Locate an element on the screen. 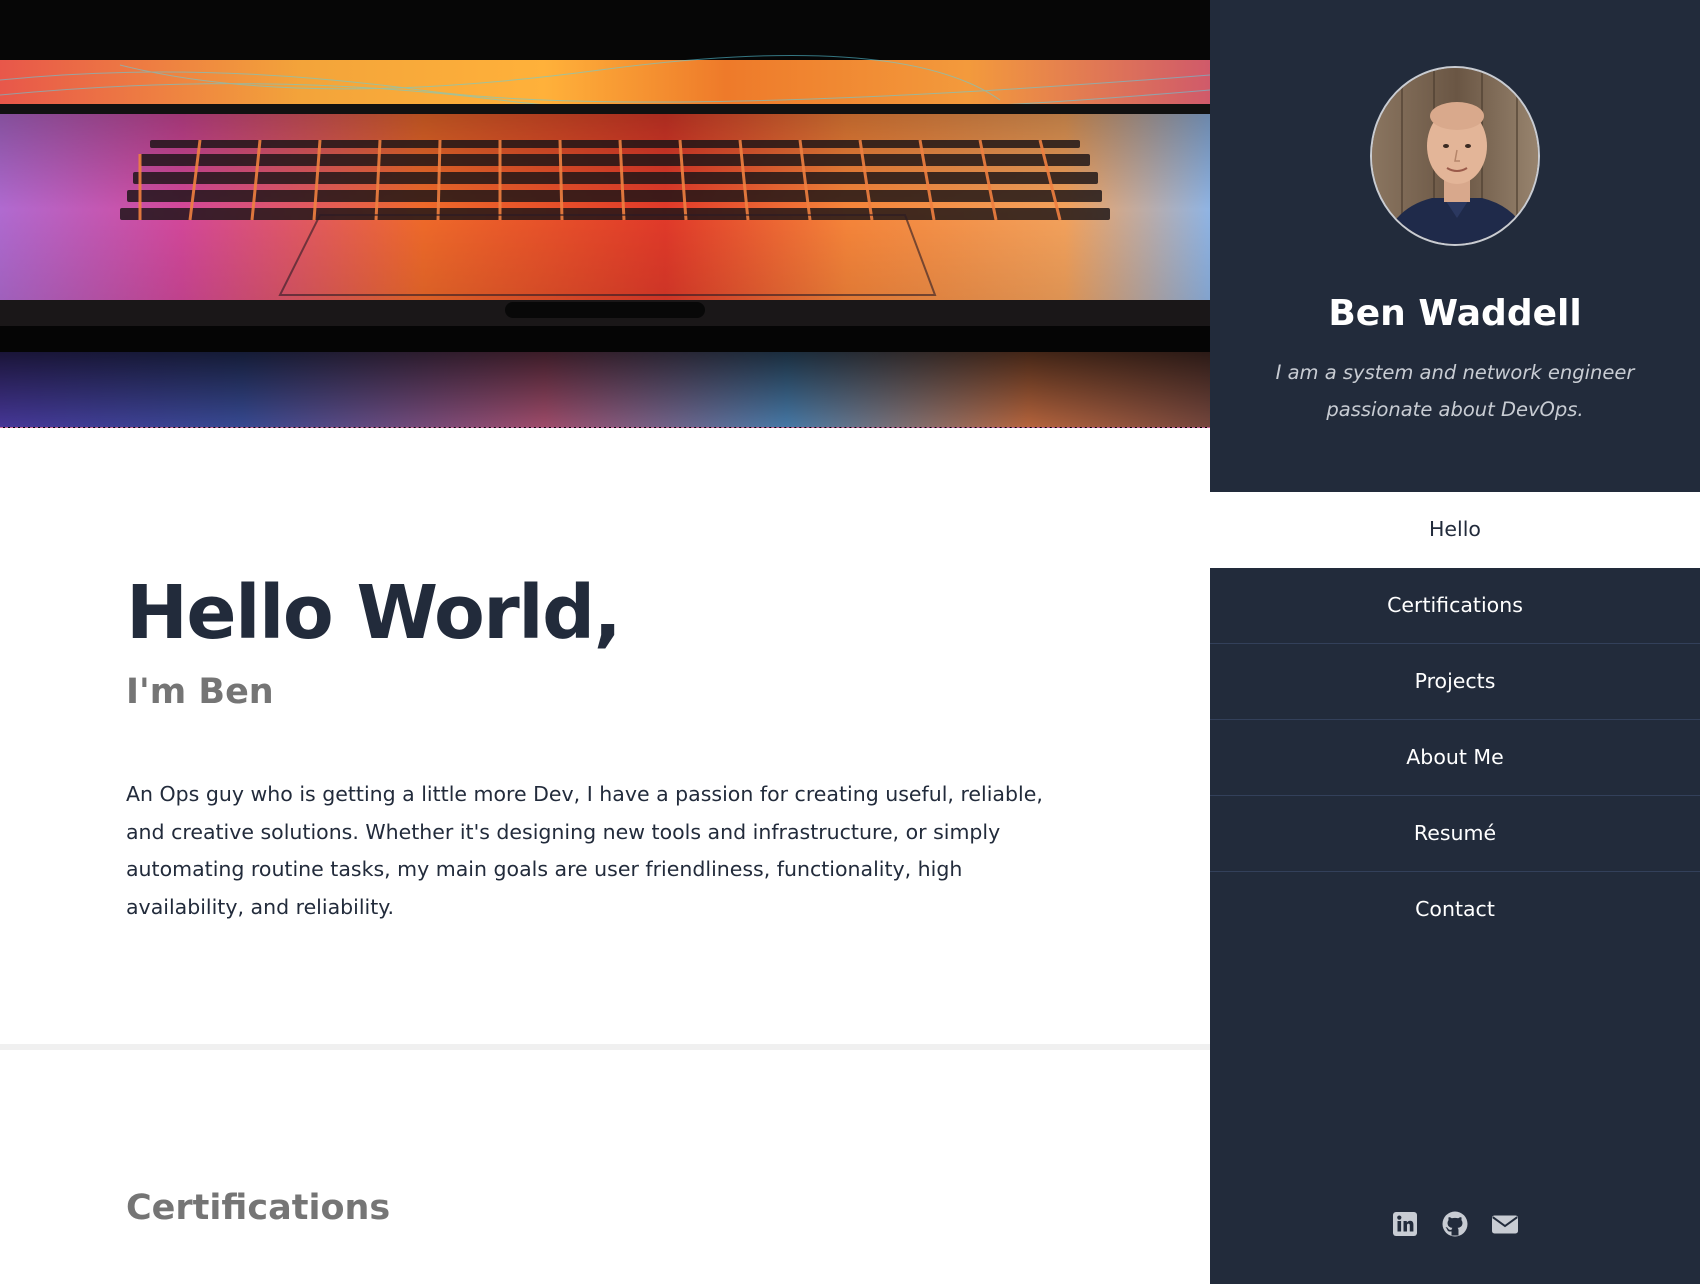 The height and width of the screenshot is (1284, 1700). github-icon is located at coordinates (1455, 1224).